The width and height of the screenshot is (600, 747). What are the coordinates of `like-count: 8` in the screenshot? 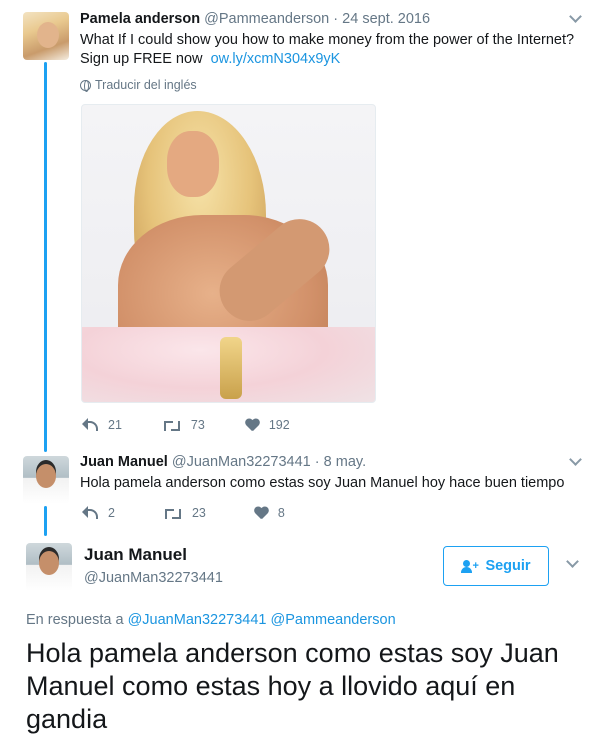 It's located at (281, 513).